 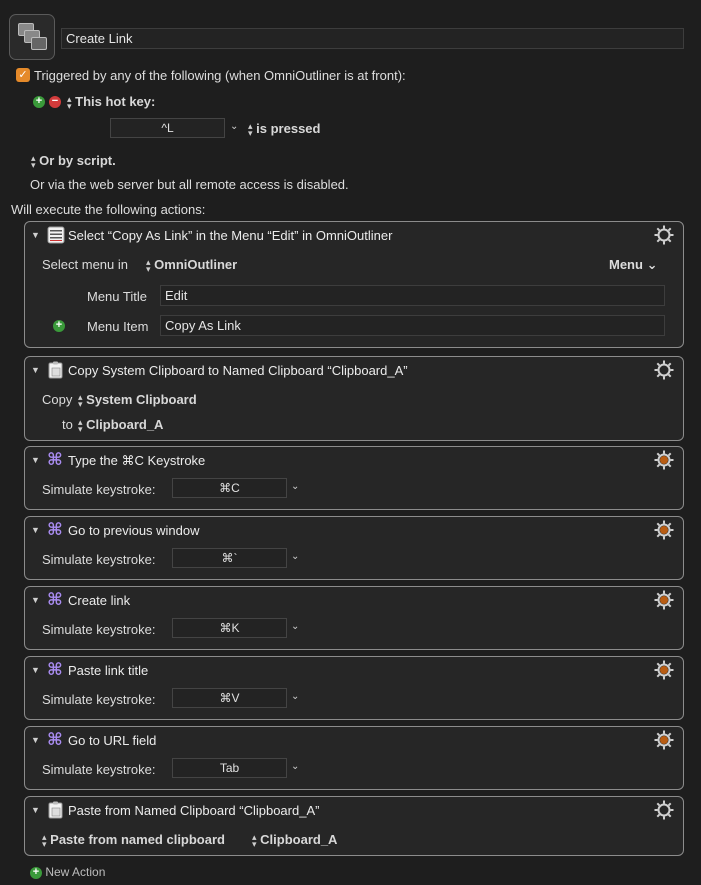 I want to click on keystroke-field: ⌘K, so click(x=229, y=628).